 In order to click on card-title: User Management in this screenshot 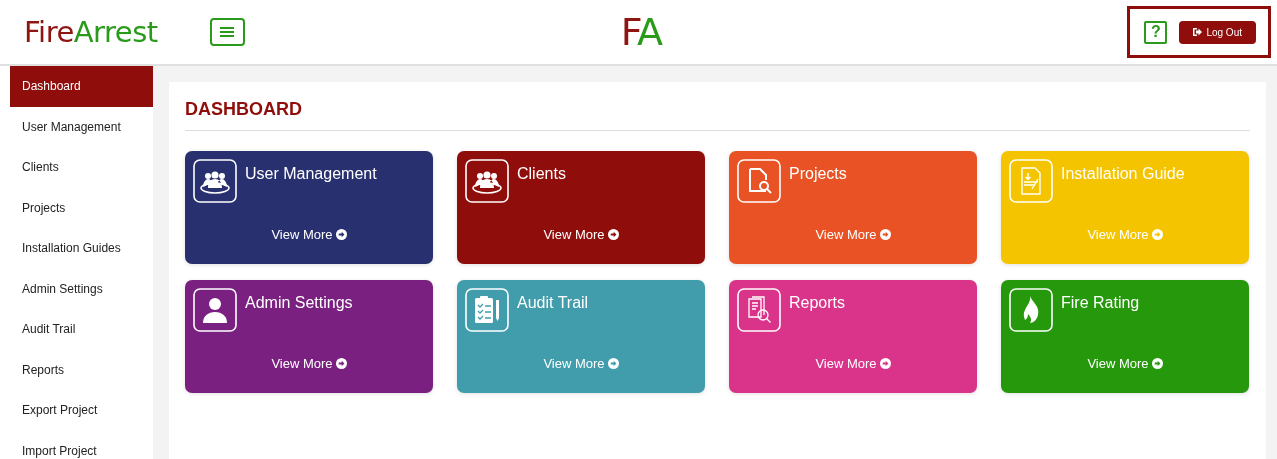, I will do `click(311, 174)`.